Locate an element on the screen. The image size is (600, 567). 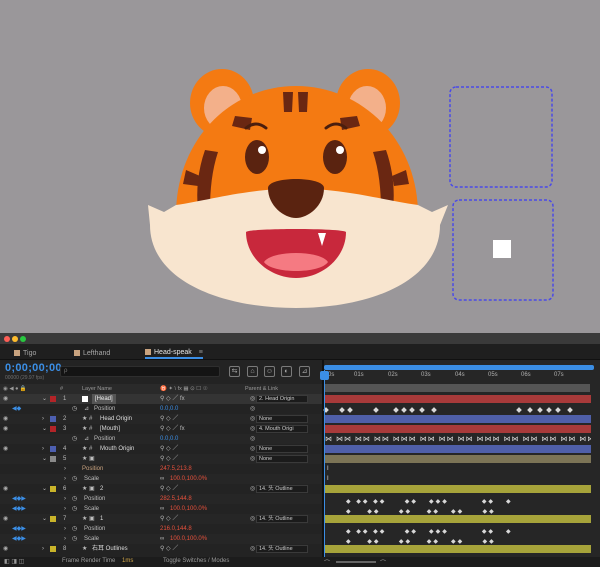
property-row: ◀◆▶ › ◷ Position 282.5,144.8 is located at coordinates (161, 499).